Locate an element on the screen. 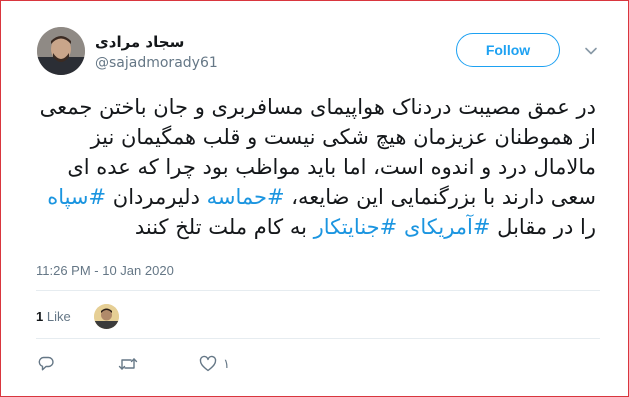 Image resolution: width=629 pixels, height=397 pixels. retweet-action is located at coordinates (128, 364).